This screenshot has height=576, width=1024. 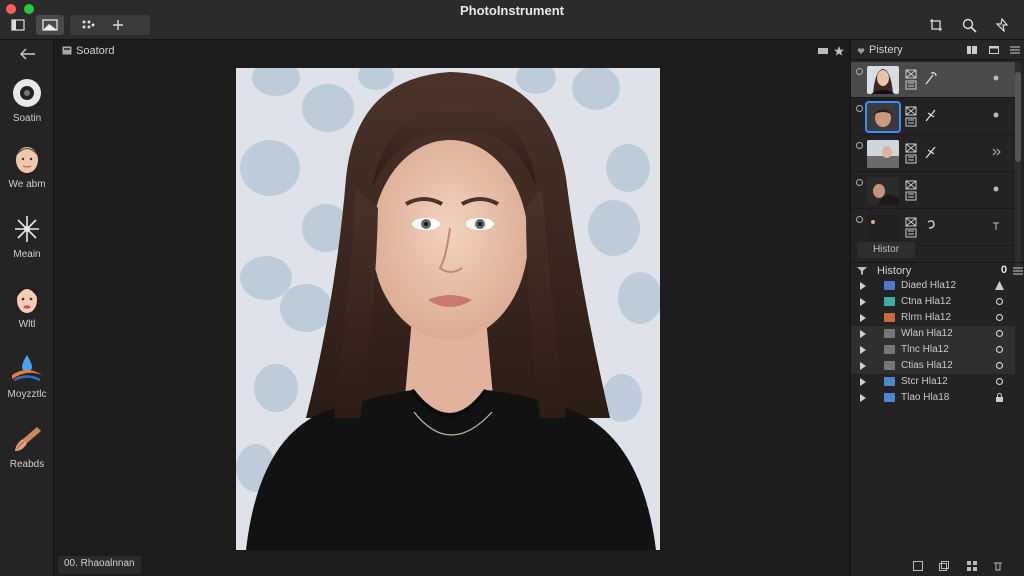 I want to click on tool-label: Soatin, so click(x=27, y=118).